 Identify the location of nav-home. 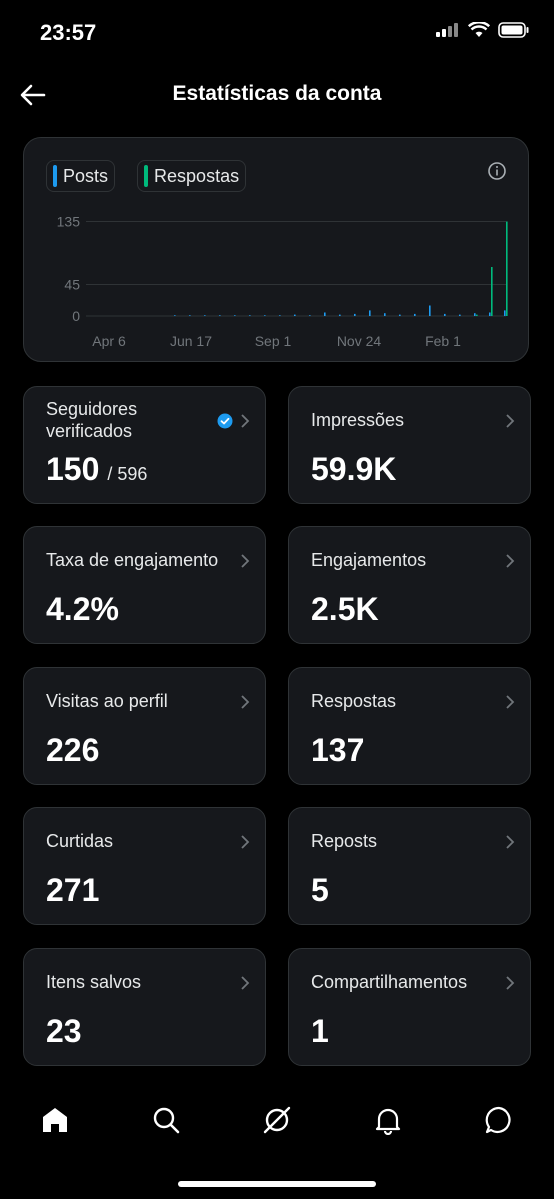
(55, 1120).